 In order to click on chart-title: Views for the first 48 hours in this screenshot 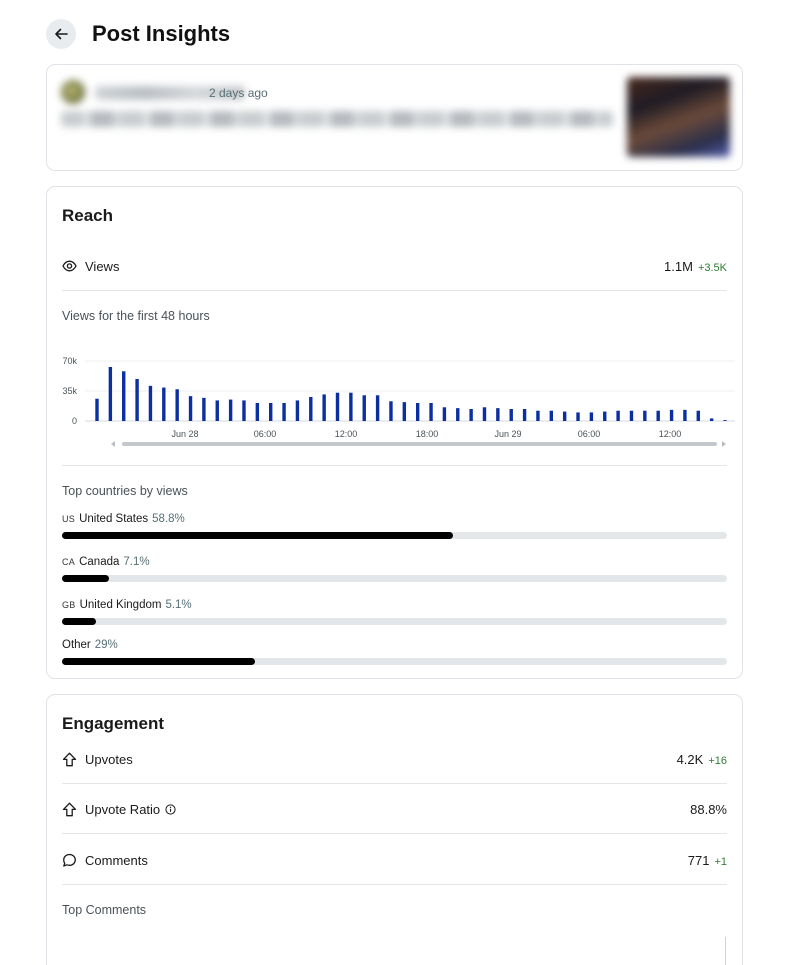, I will do `click(136, 316)`.